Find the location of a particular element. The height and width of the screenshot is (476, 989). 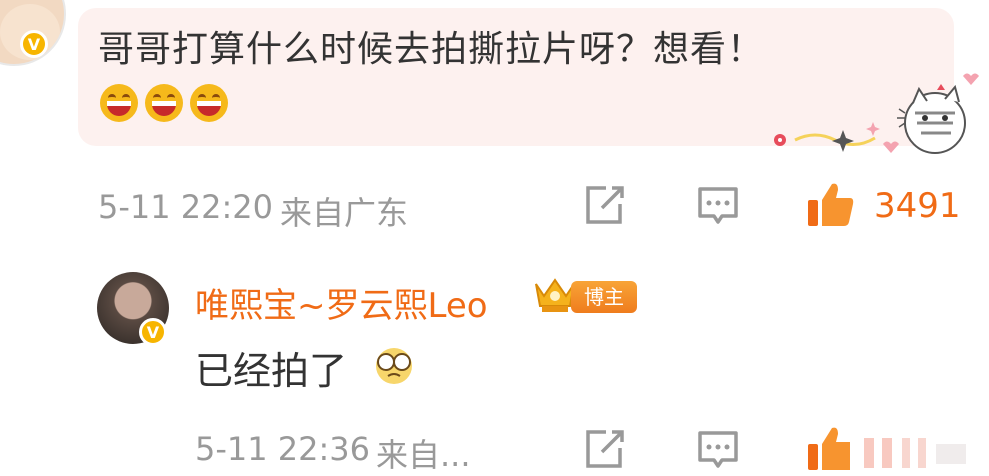

like-icon-faded is located at coordinates (896, 448).